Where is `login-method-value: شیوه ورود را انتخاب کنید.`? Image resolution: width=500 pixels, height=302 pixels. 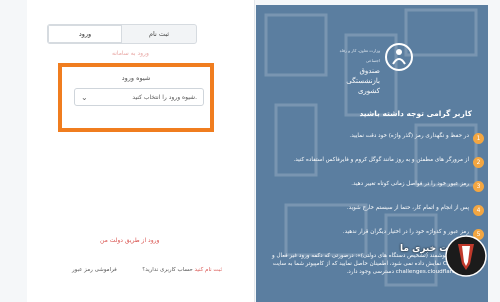 login-method-value: شیوه ورود را انتخاب کنید. is located at coordinates (164, 97).